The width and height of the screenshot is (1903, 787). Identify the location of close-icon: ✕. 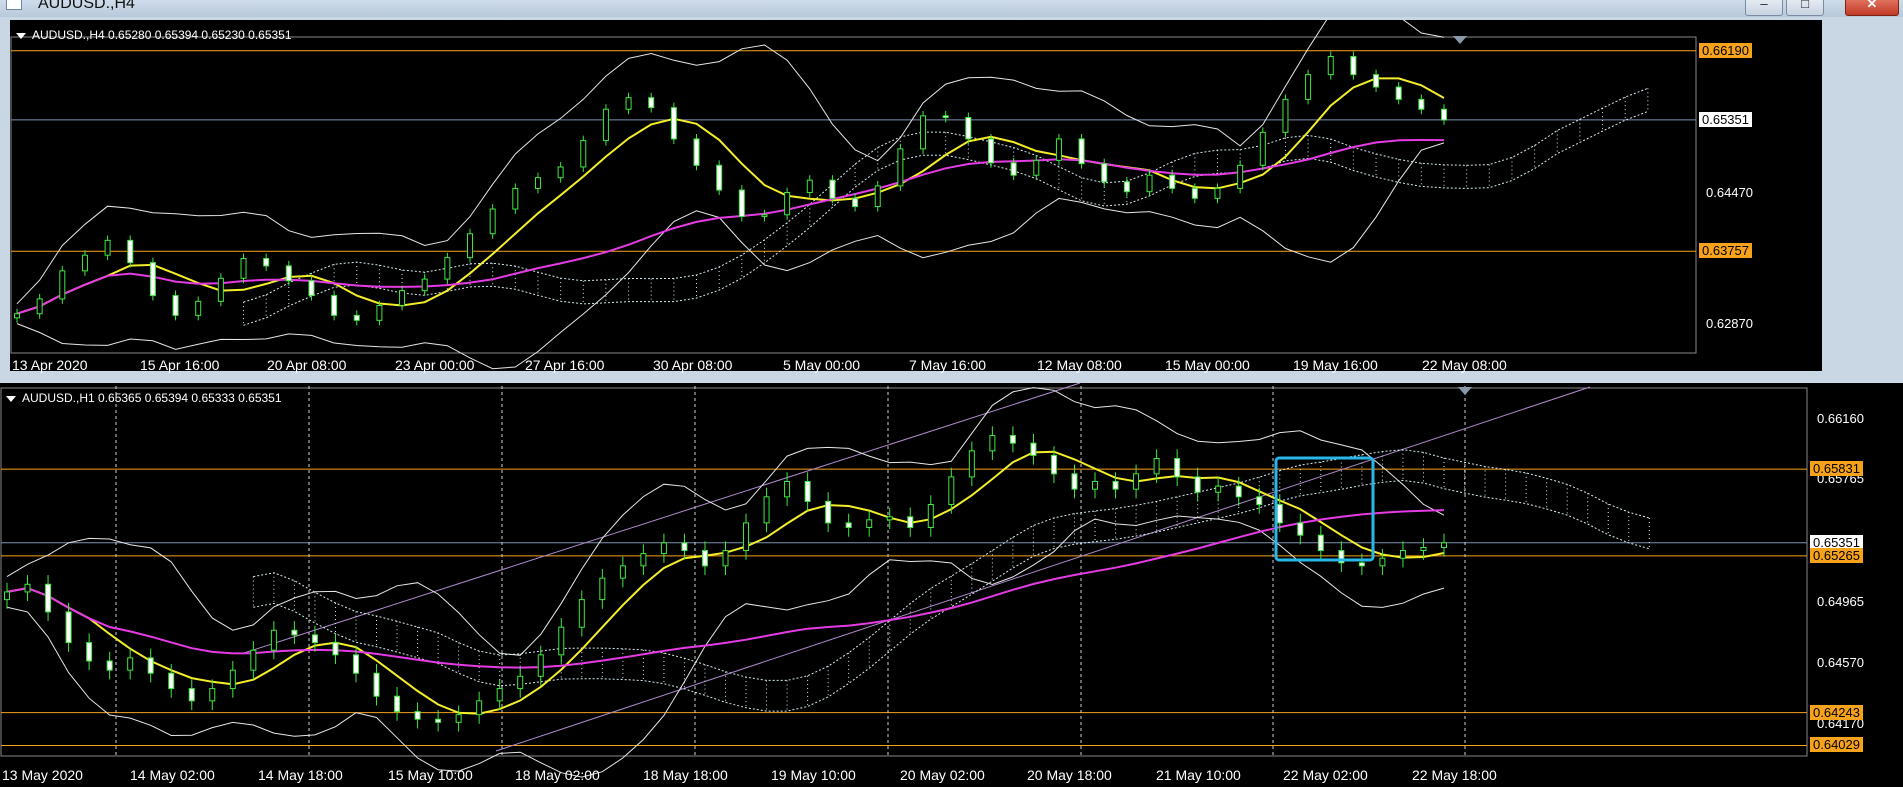
(1872, 5).